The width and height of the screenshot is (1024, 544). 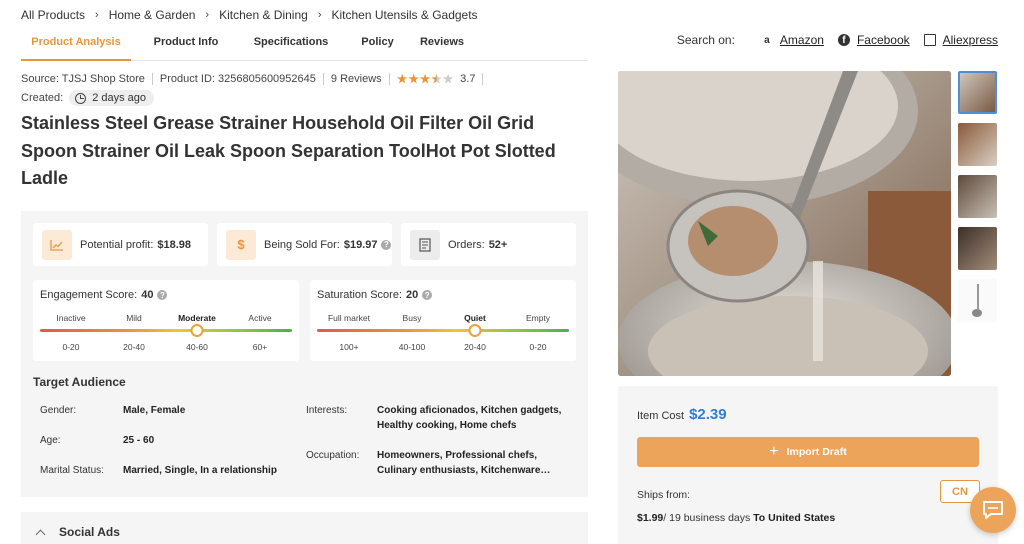 I want to click on rating-value: 3.7, so click(x=468, y=79).